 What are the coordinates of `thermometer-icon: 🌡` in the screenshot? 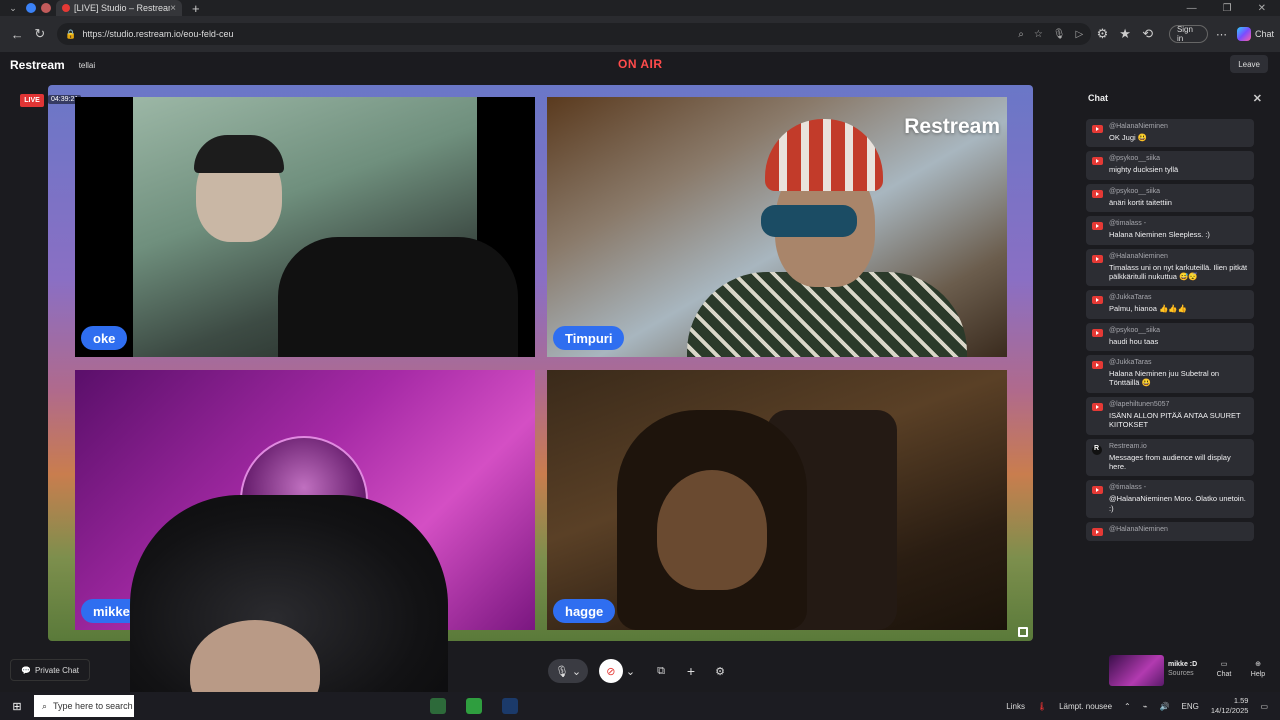 It's located at (1042, 706).